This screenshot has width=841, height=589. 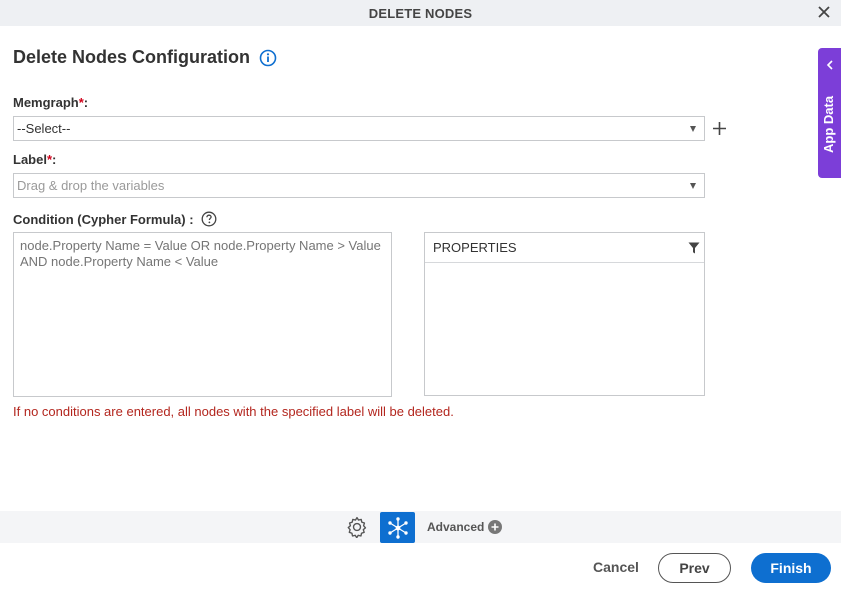 What do you see at coordinates (420, 527) in the screenshot?
I see `bottom-toolbar` at bounding box center [420, 527].